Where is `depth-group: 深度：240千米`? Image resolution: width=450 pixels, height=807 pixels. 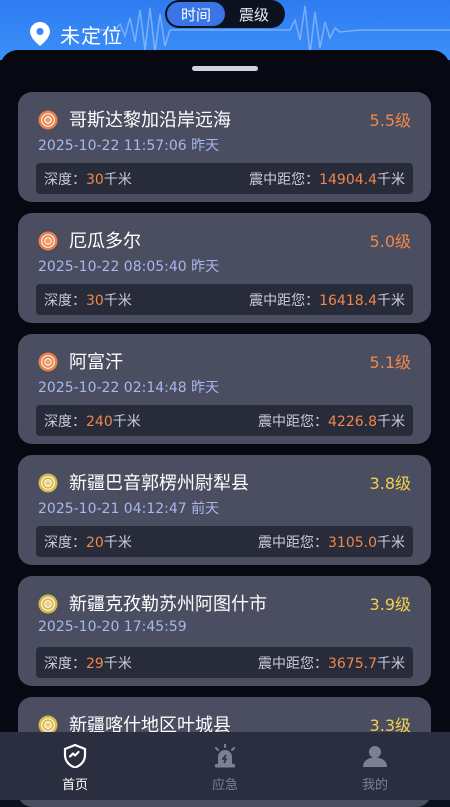 depth-group: 深度：240千米 is located at coordinates (92, 421).